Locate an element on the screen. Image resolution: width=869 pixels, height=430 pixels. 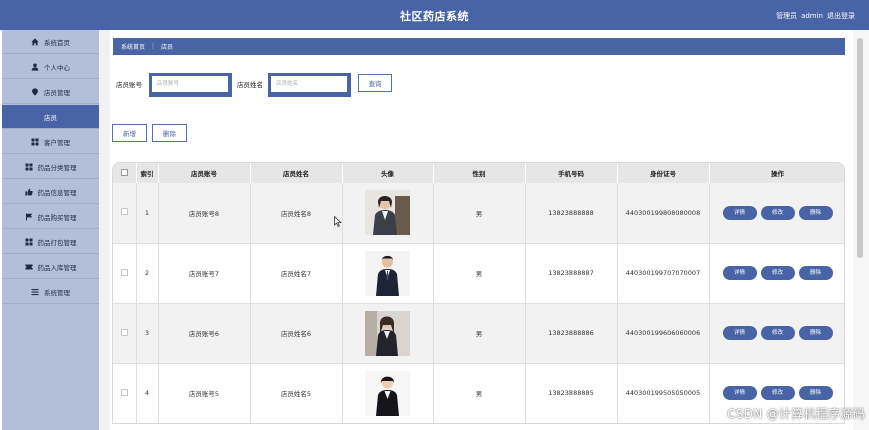
sidebar-item-home: 系统首页 is located at coordinates (50, 42).